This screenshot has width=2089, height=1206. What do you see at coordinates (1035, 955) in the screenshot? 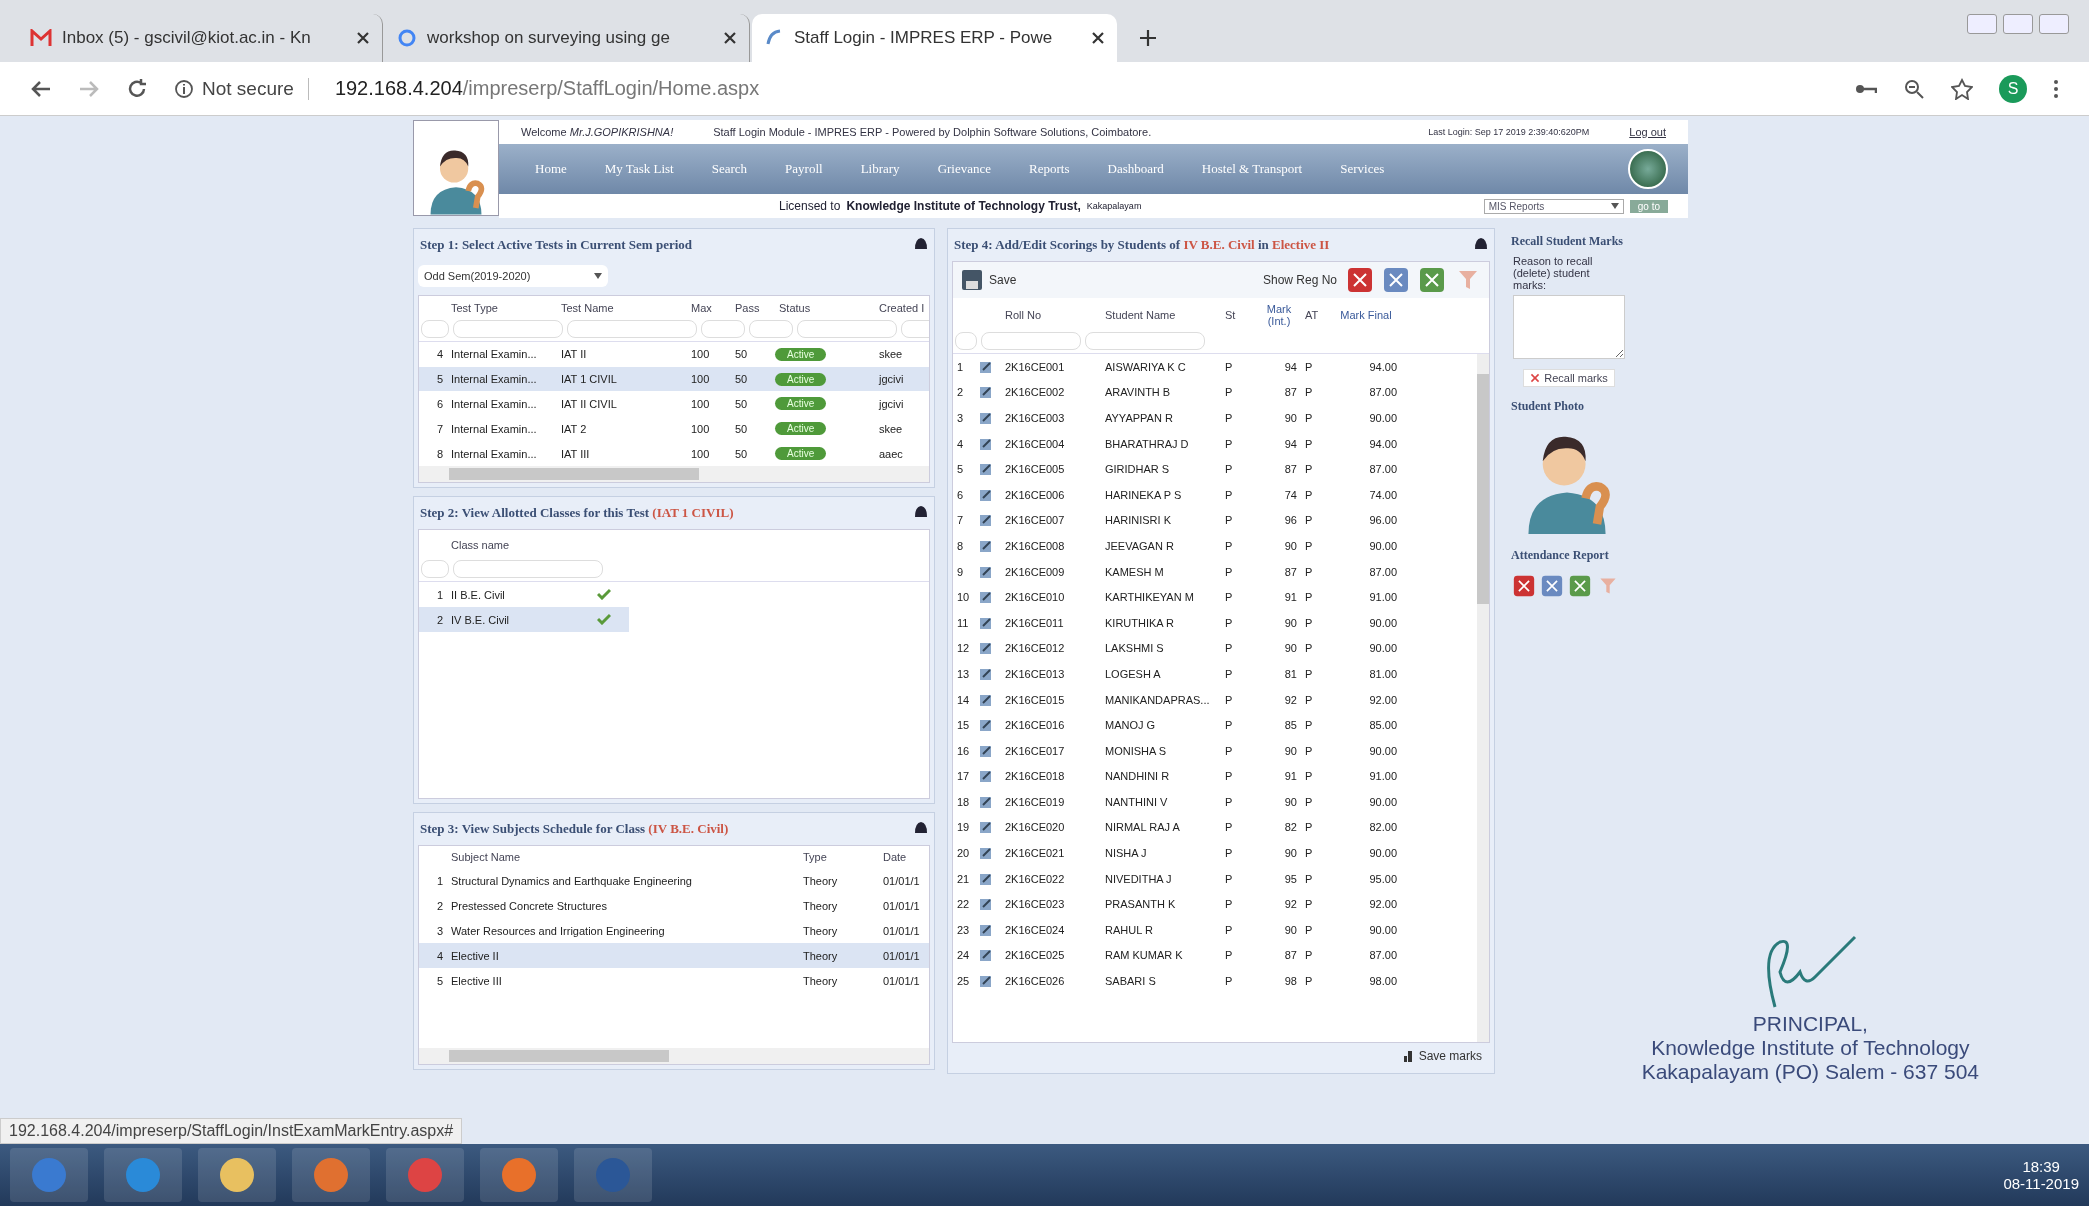
I see `table-cell-text: 2K16CE025` at bounding box center [1035, 955].